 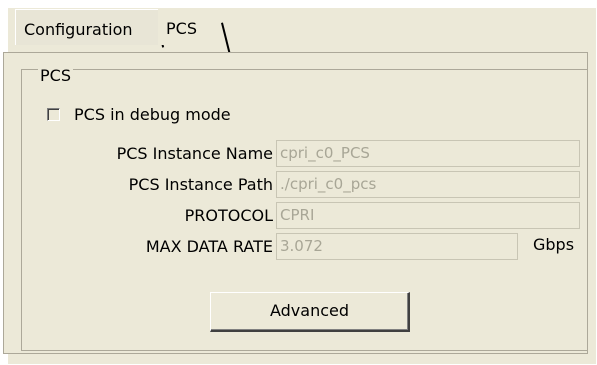 I want to click on groupbox-title: PCS, so click(x=55, y=75).